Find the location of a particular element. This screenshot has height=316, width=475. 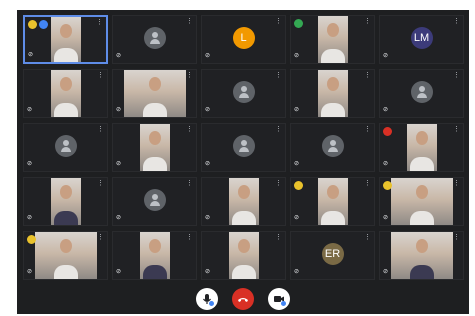

call-controls is located at coordinates (243, 299).